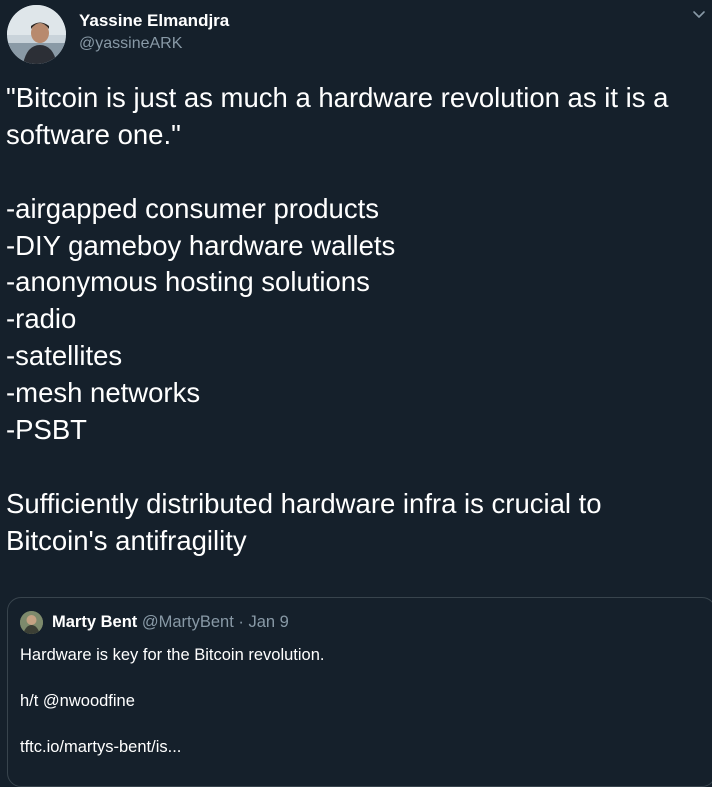 This screenshot has height=787, width=712. I want to click on tweet-line: Bitcoin's antifragility, so click(126, 540).